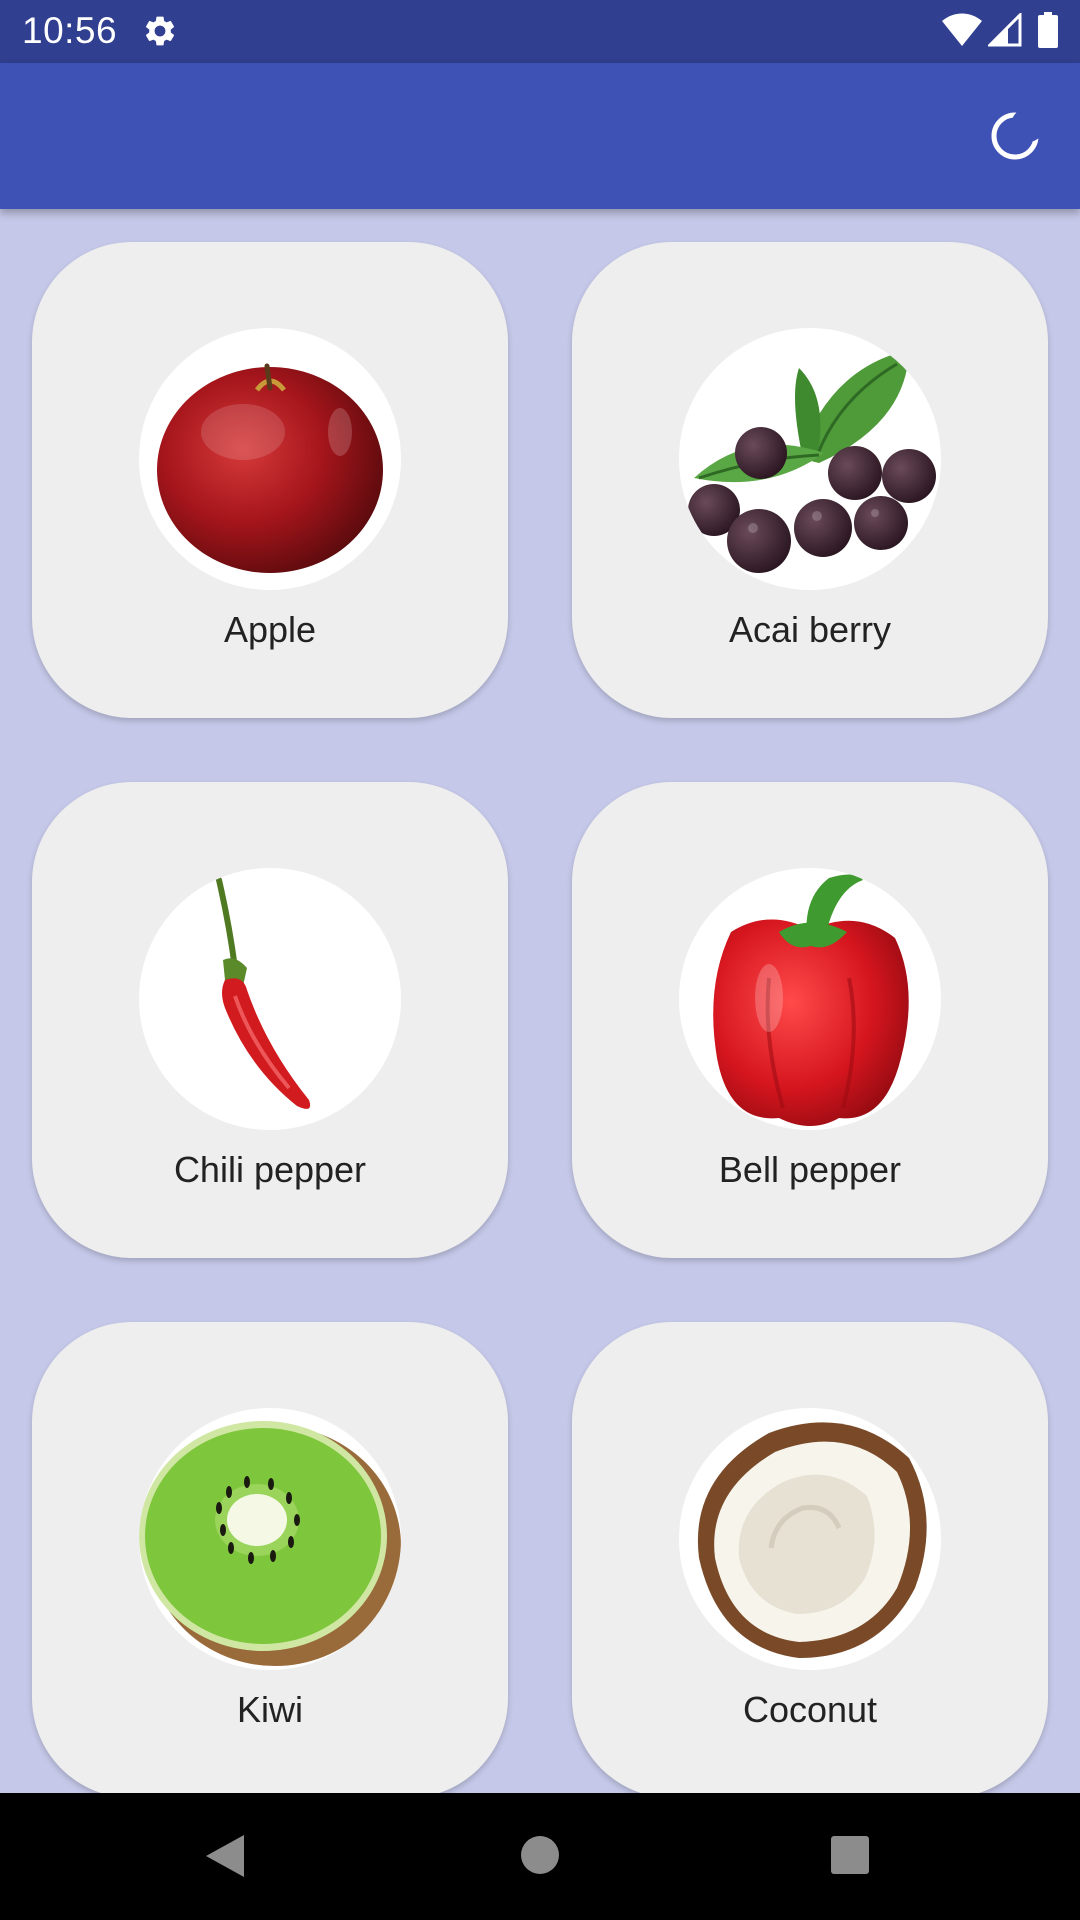 Image resolution: width=1080 pixels, height=1920 pixels. What do you see at coordinates (70, 30) in the screenshot?
I see `status-time: 10:56` at bounding box center [70, 30].